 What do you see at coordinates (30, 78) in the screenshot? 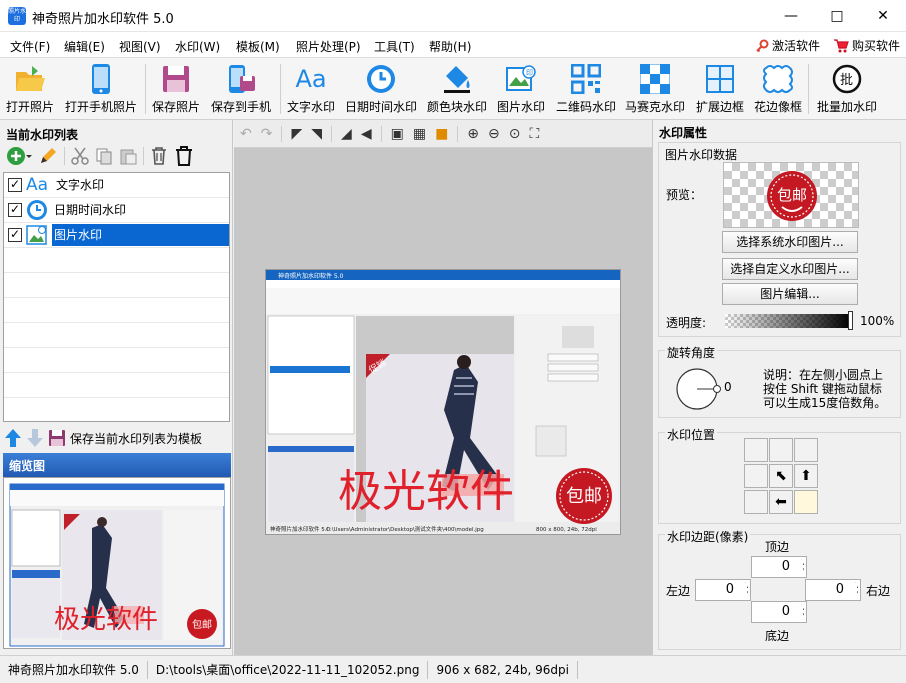
I see `folder-open-icon` at bounding box center [30, 78].